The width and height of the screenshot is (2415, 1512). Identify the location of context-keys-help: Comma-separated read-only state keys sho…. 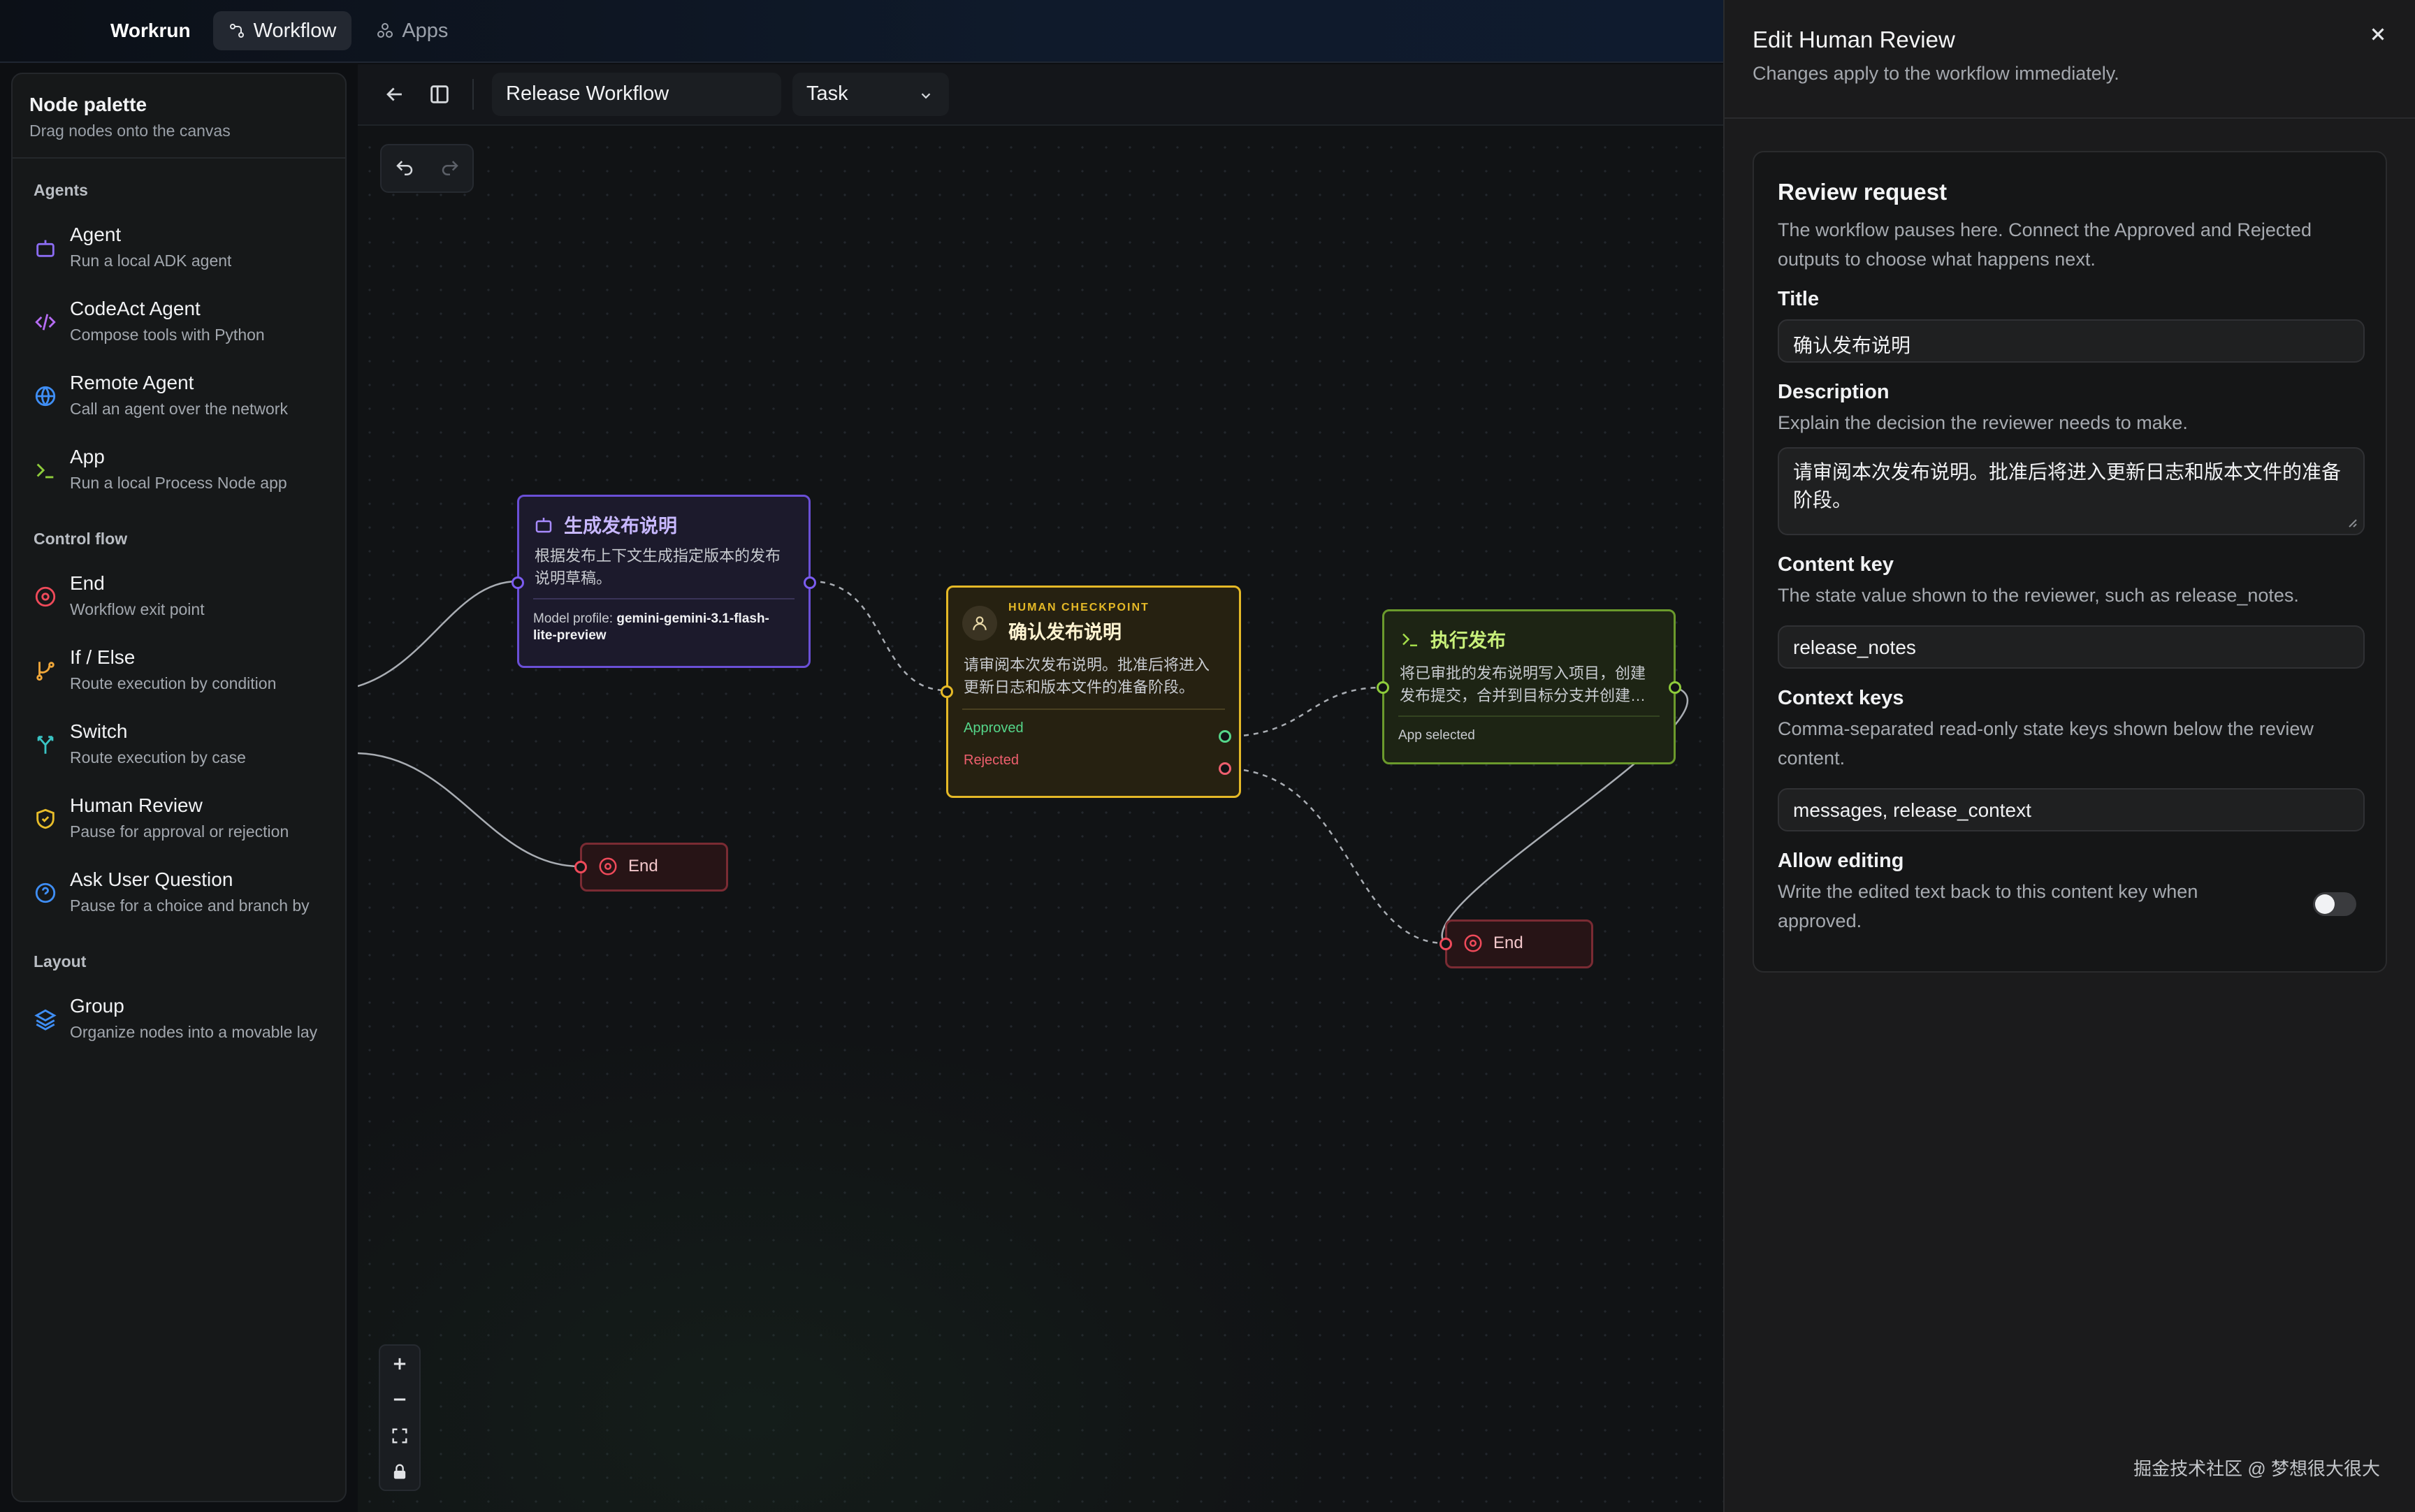
(2070, 743).